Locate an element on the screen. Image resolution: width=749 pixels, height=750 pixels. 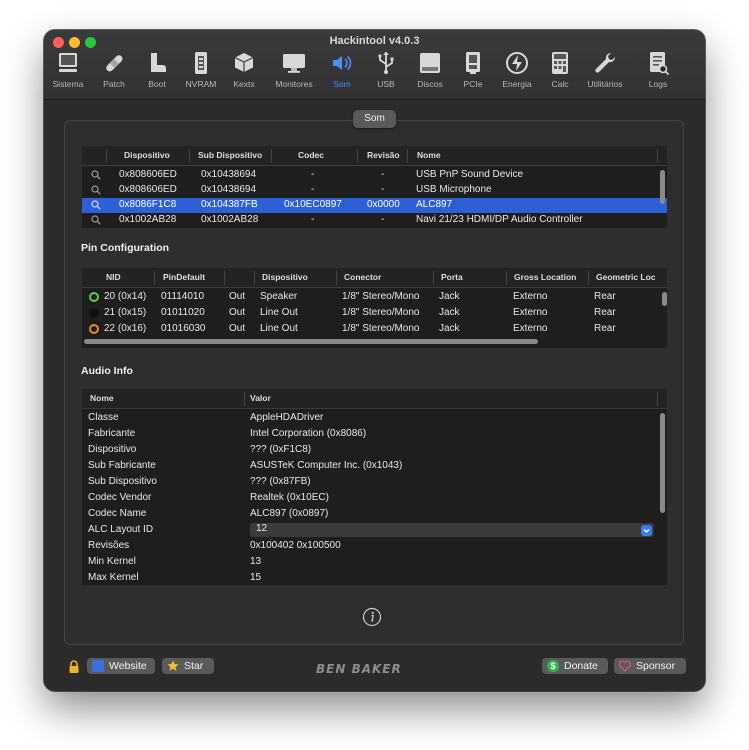
star-icon is located at coordinates (173, 665).